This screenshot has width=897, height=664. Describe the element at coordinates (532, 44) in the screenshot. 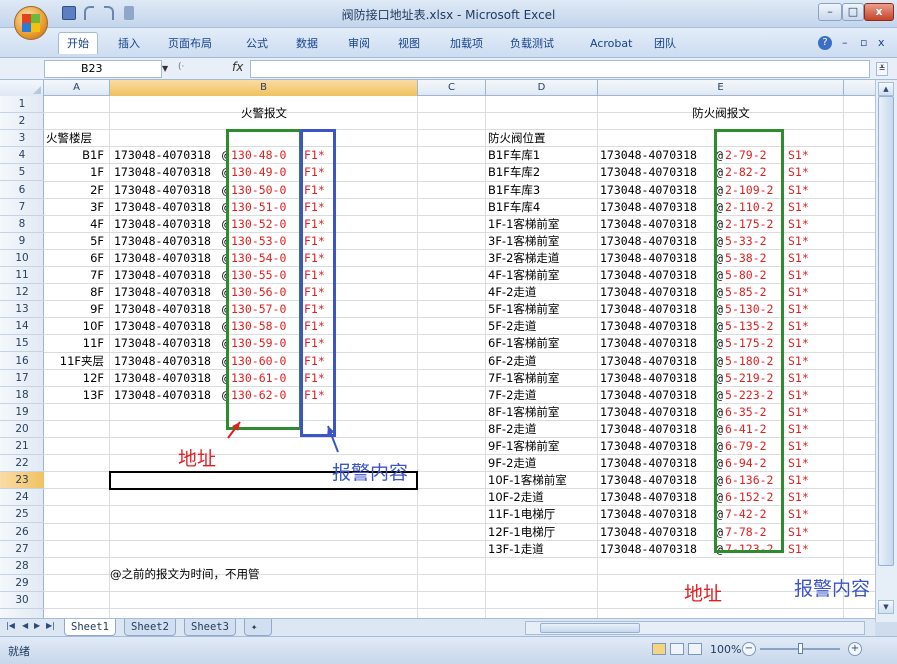

I see `tab-load-test: 负载测试` at that location.